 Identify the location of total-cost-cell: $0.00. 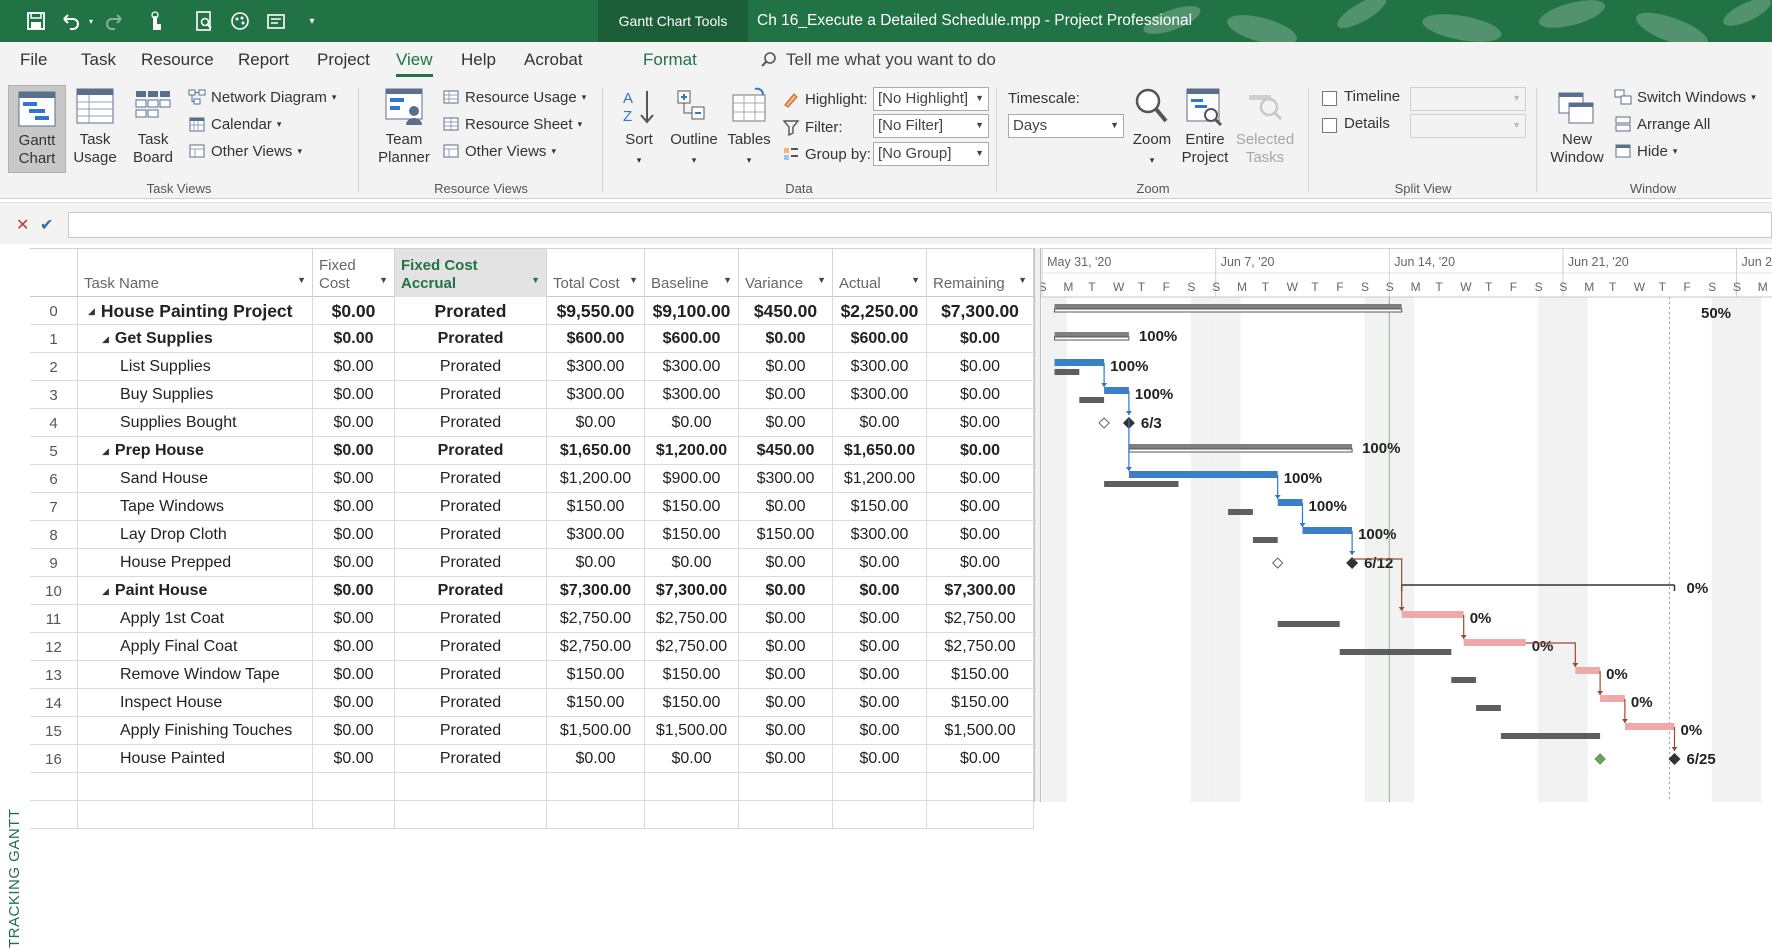
(596, 563).